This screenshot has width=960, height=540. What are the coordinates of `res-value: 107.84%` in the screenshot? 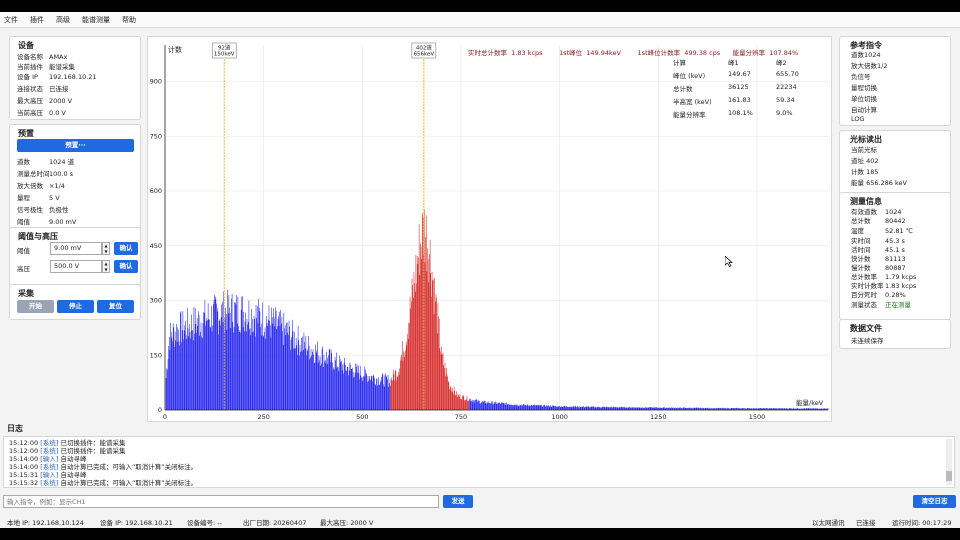 It's located at (784, 53).